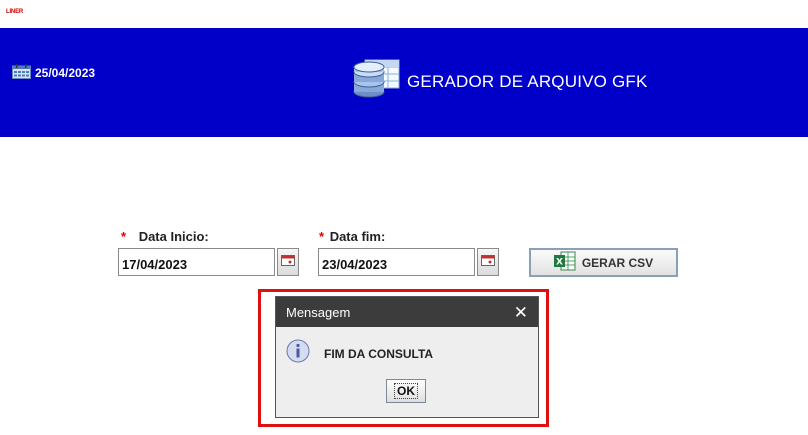 This screenshot has width=808, height=435. What do you see at coordinates (298, 353) in the screenshot?
I see `info-icon` at bounding box center [298, 353].